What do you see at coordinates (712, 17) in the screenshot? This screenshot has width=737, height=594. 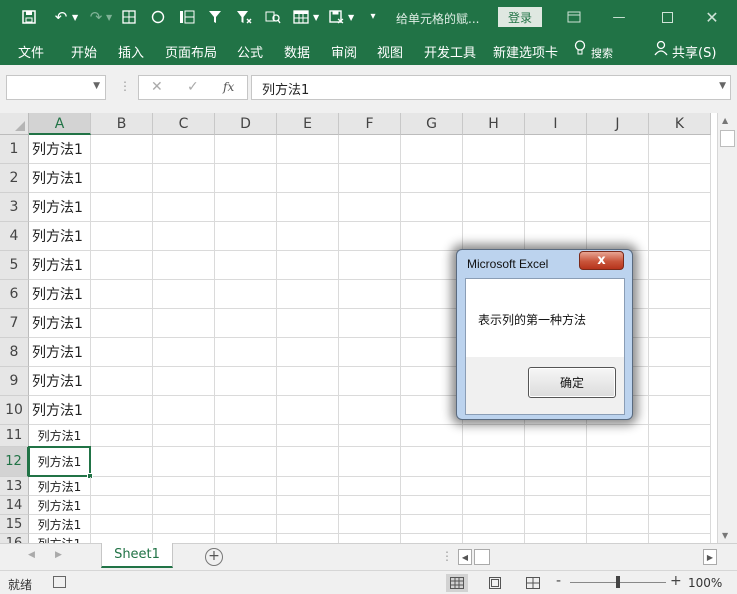 I see `close-window-icon: ✕` at bounding box center [712, 17].